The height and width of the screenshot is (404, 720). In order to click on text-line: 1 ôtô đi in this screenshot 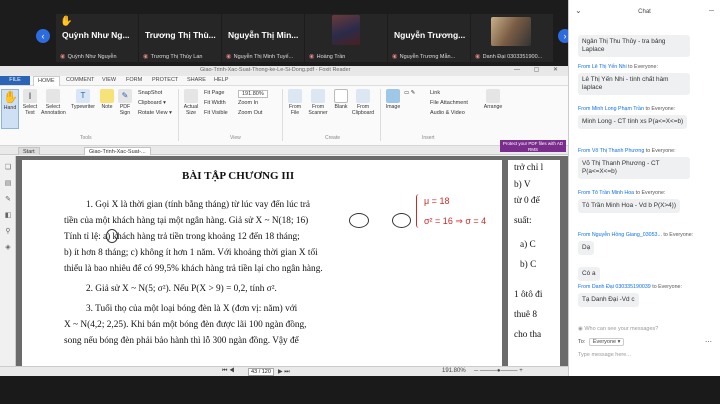, I will do `click(528, 295)`.